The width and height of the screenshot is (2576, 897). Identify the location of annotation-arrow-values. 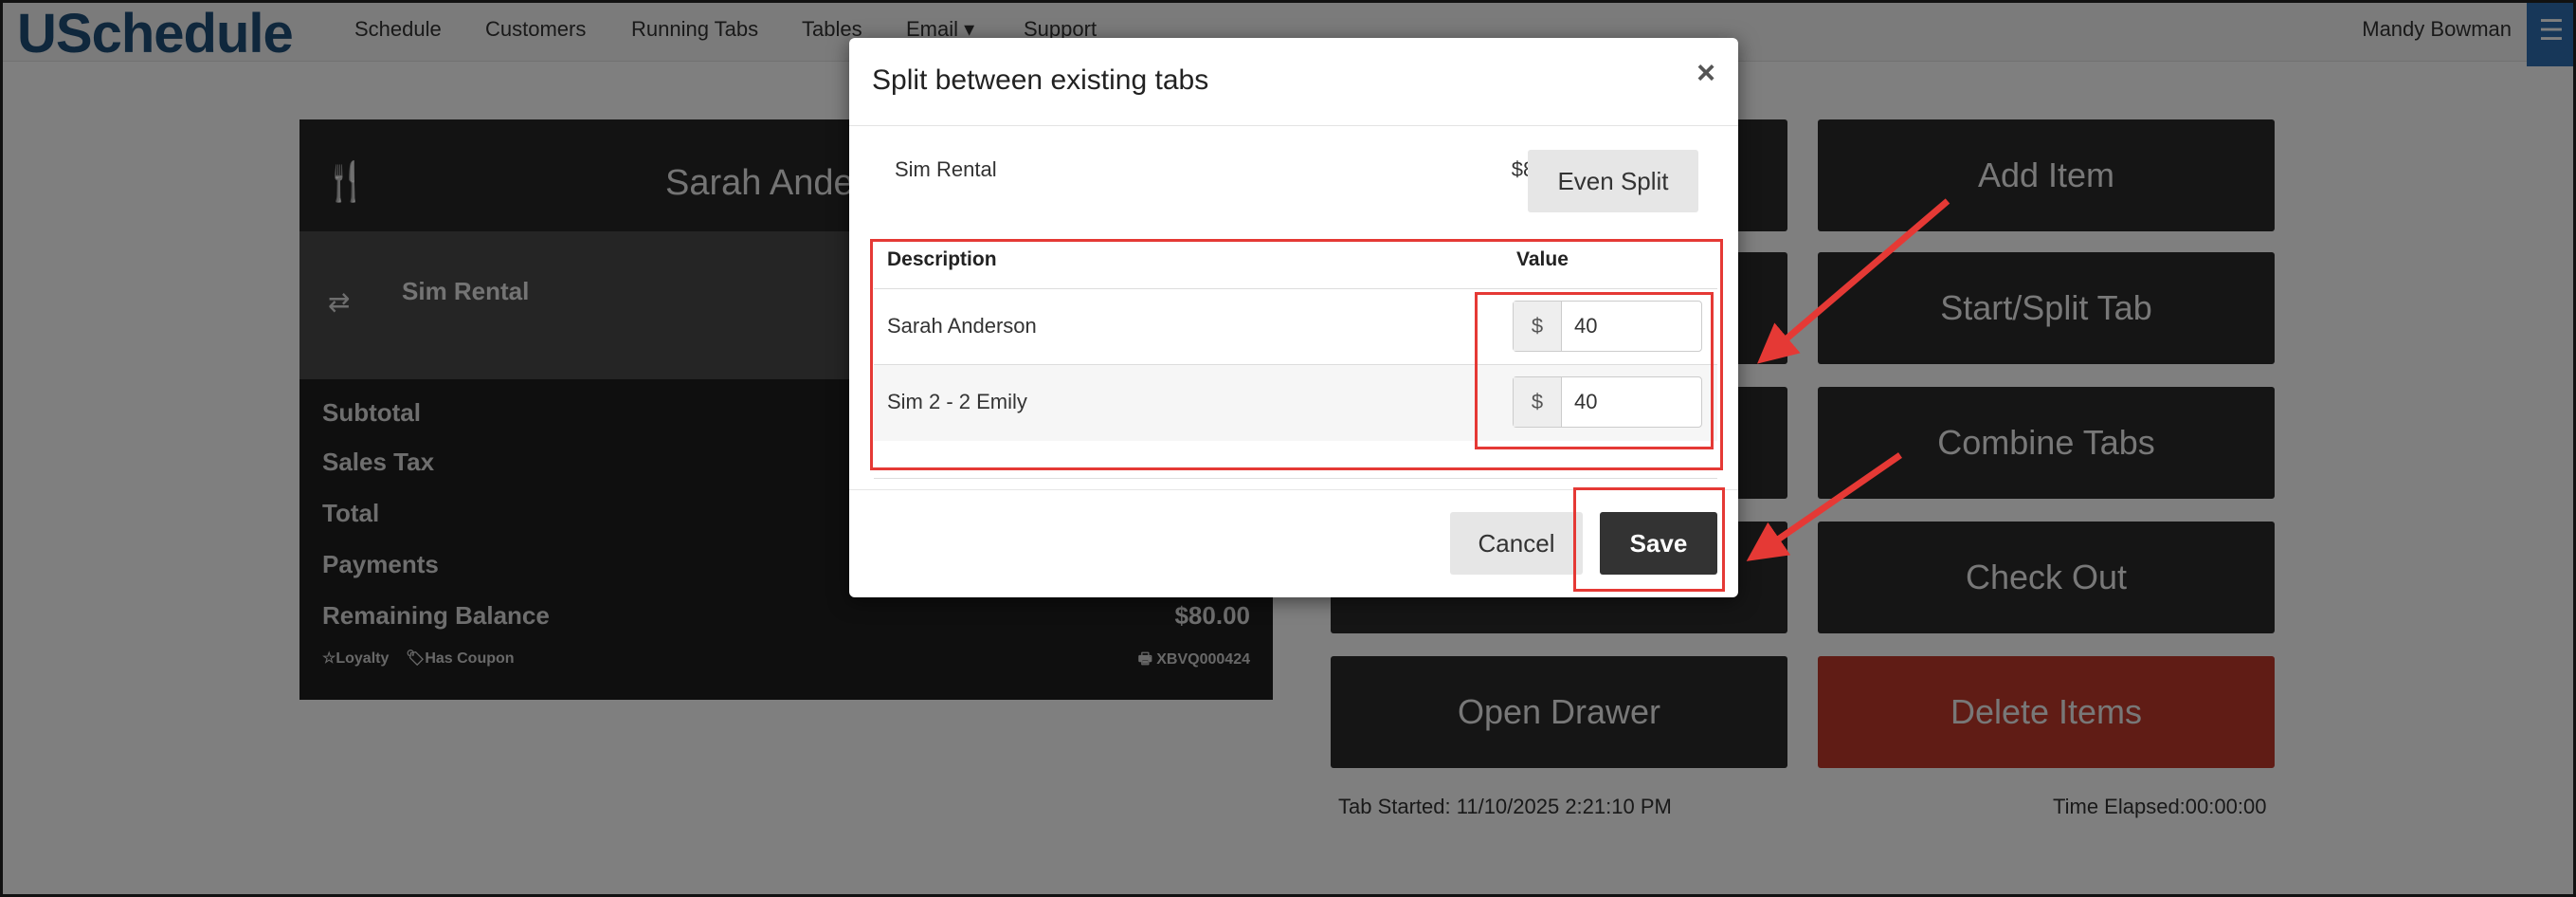
(1853, 281).